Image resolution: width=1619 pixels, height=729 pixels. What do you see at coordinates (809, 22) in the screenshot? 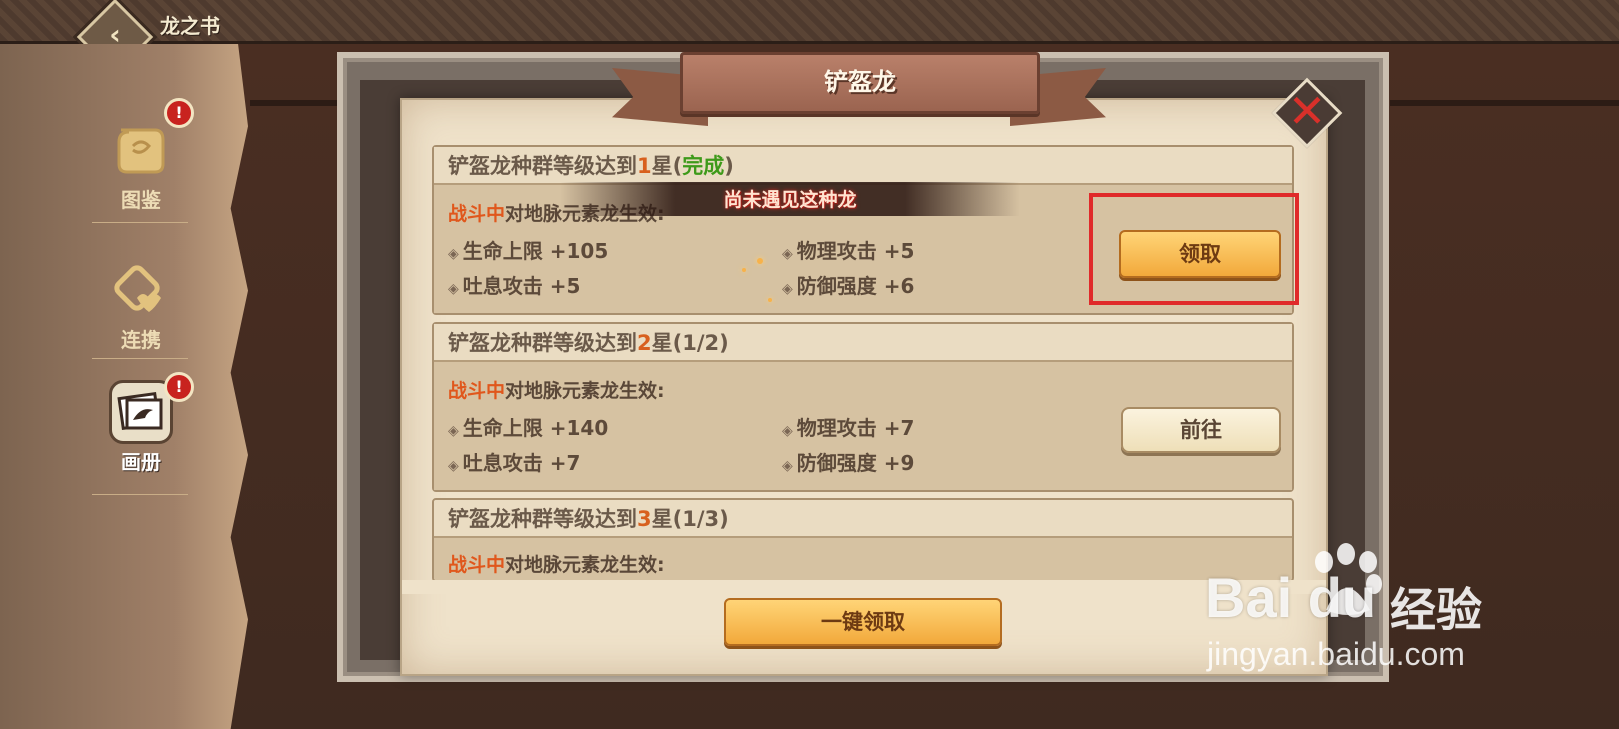
I see `top-bar` at bounding box center [809, 22].